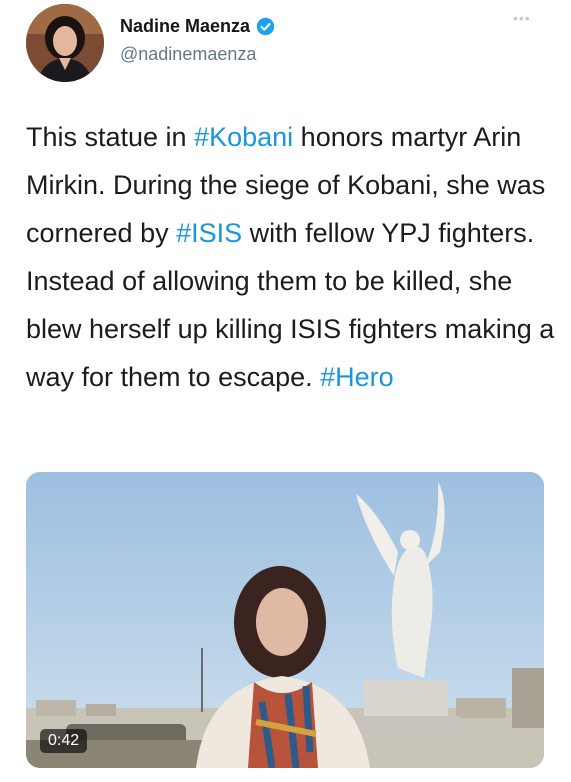  Describe the element at coordinates (357, 377) in the screenshot. I see `hashtag-hero: #Hero` at that location.